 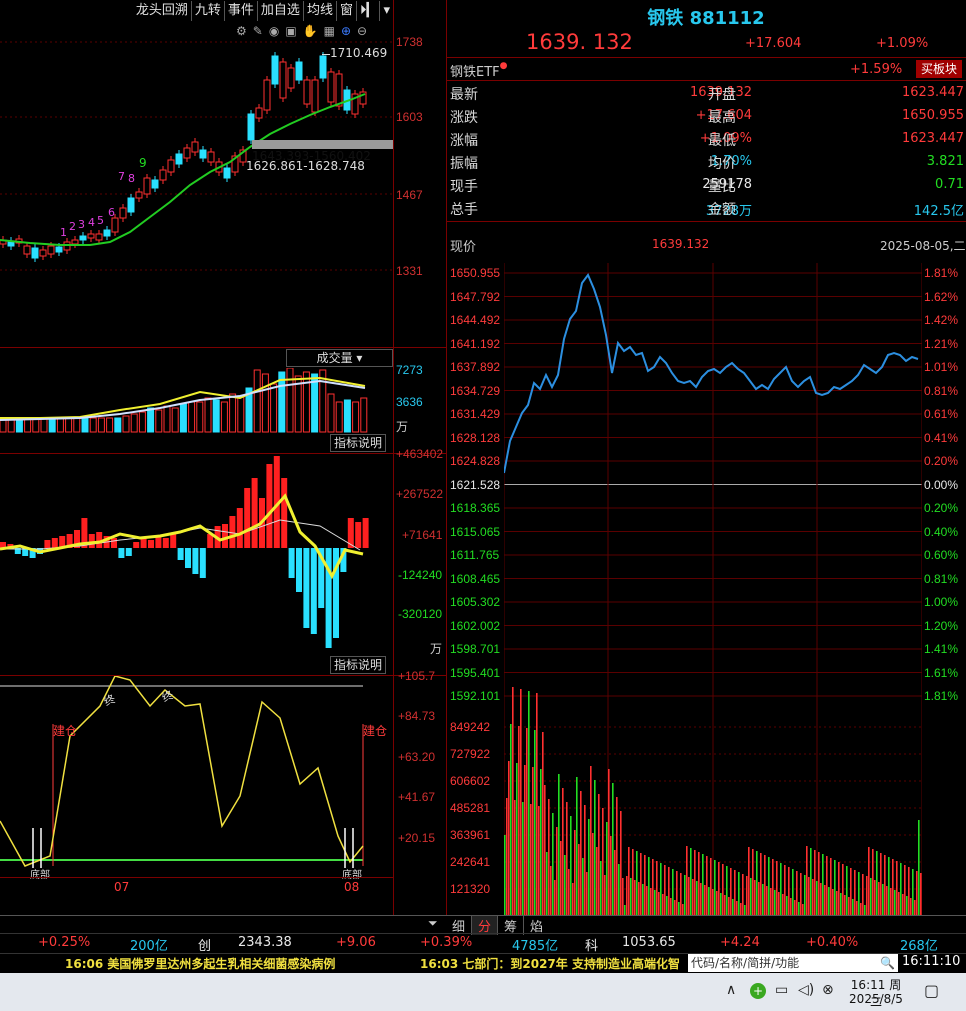 What do you see at coordinates (420, 614) in the screenshot?
I see `macd-tick: -320120` at bounding box center [420, 614].